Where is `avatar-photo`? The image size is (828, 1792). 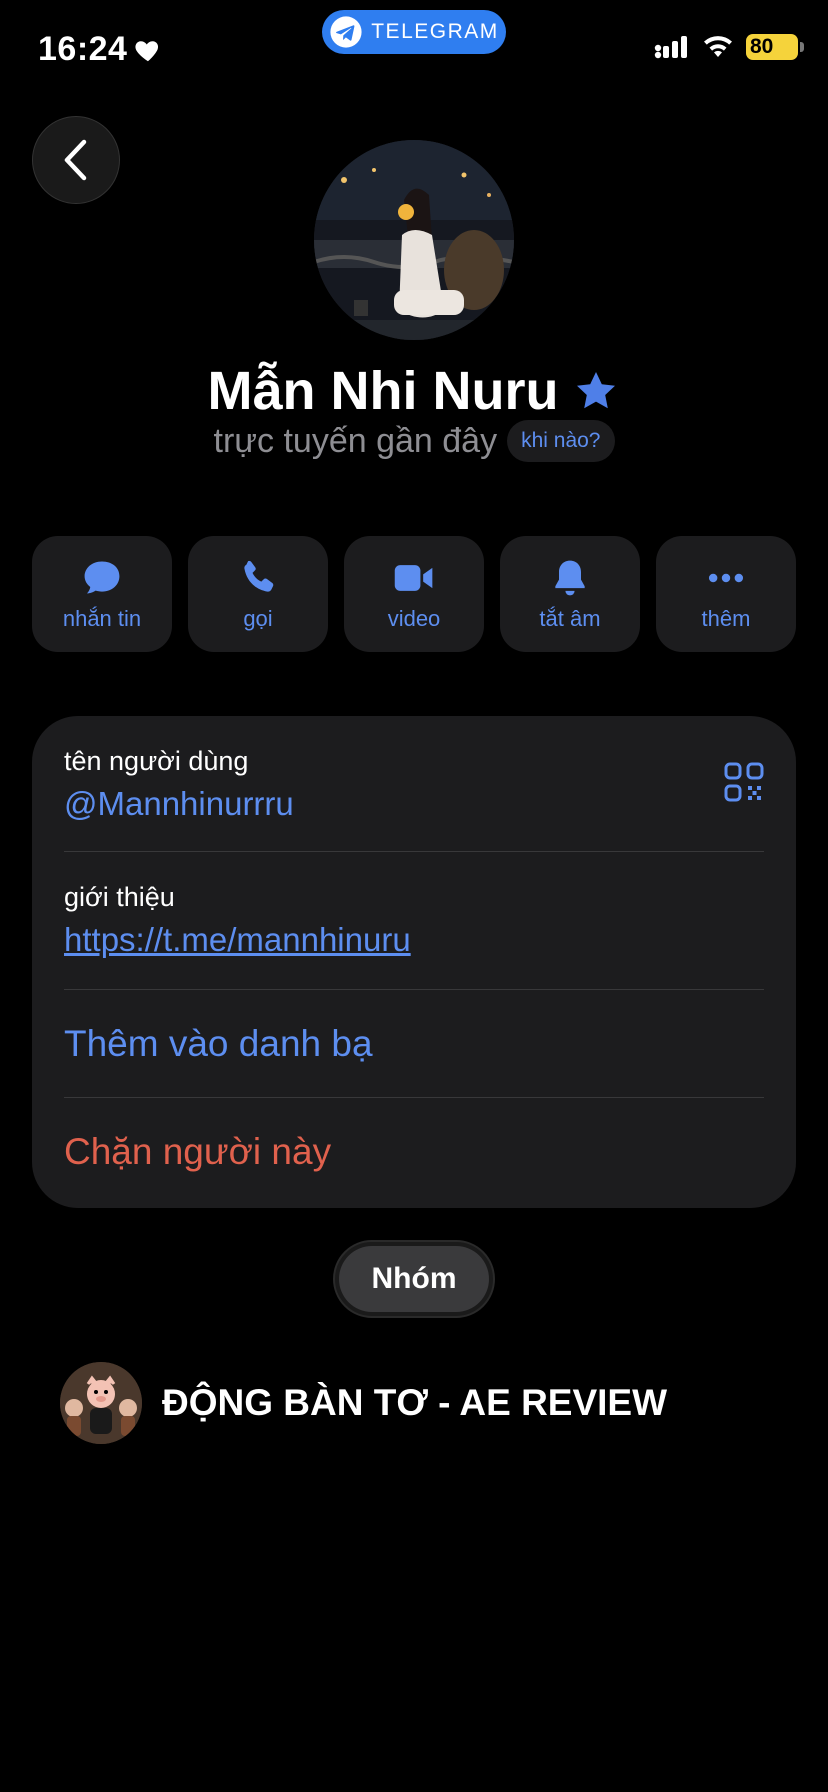
avatar-photo is located at coordinates (414, 240).